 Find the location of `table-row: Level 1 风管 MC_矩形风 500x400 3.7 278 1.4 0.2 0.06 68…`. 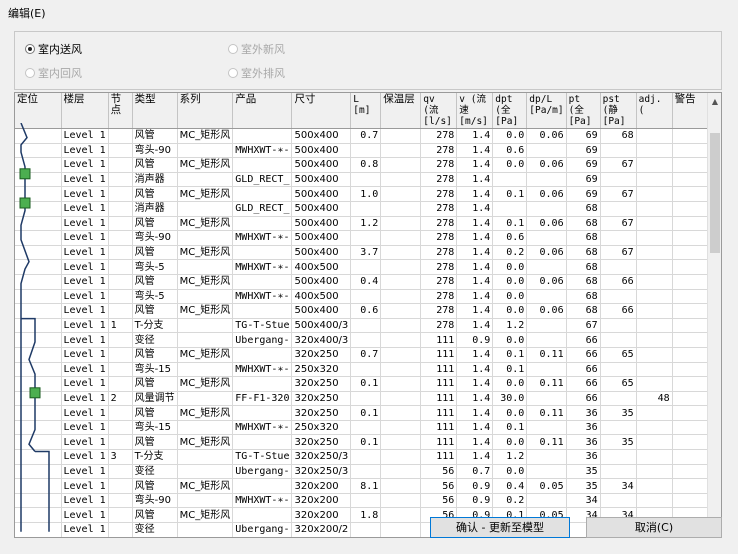

table-row: Level 1 风管 MC_矩形风 500x400 3.7 278 1.4 0.2 0.06 68… is located at coordinates (368, 253).